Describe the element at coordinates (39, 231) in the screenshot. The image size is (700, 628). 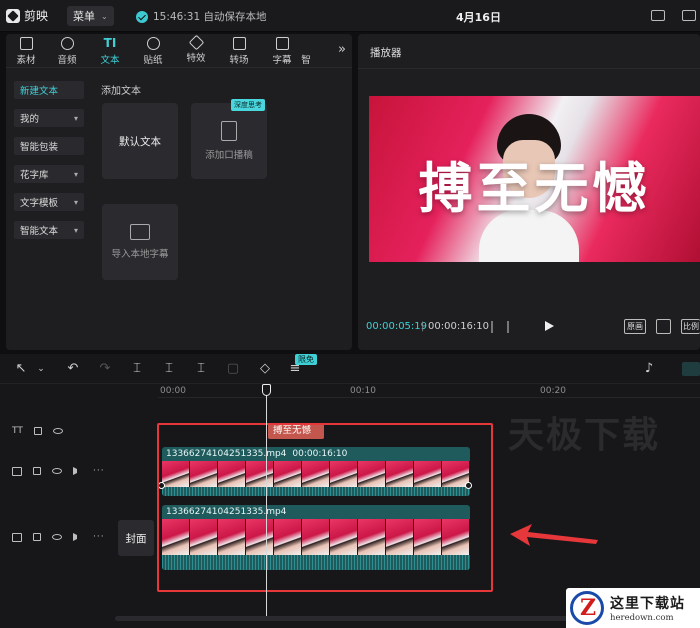
I see `sidebar-item-label: 智能文本` at that location.